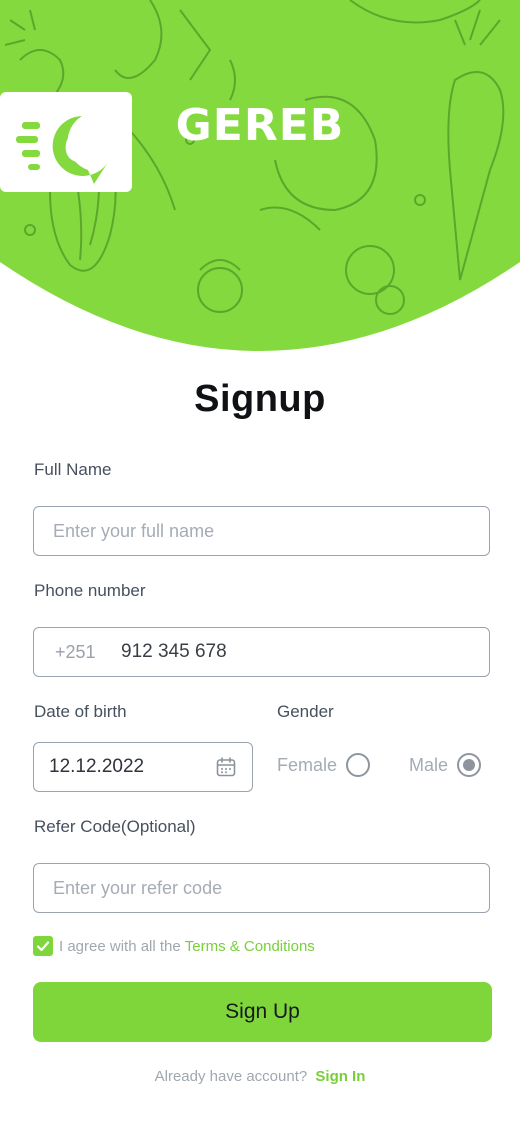 This screenshot has width=520, height=1144. Describe the element at coordinates (115, 826) in the screenshot. I see `refer-code-label: Refer Code(Optional)` at that location.